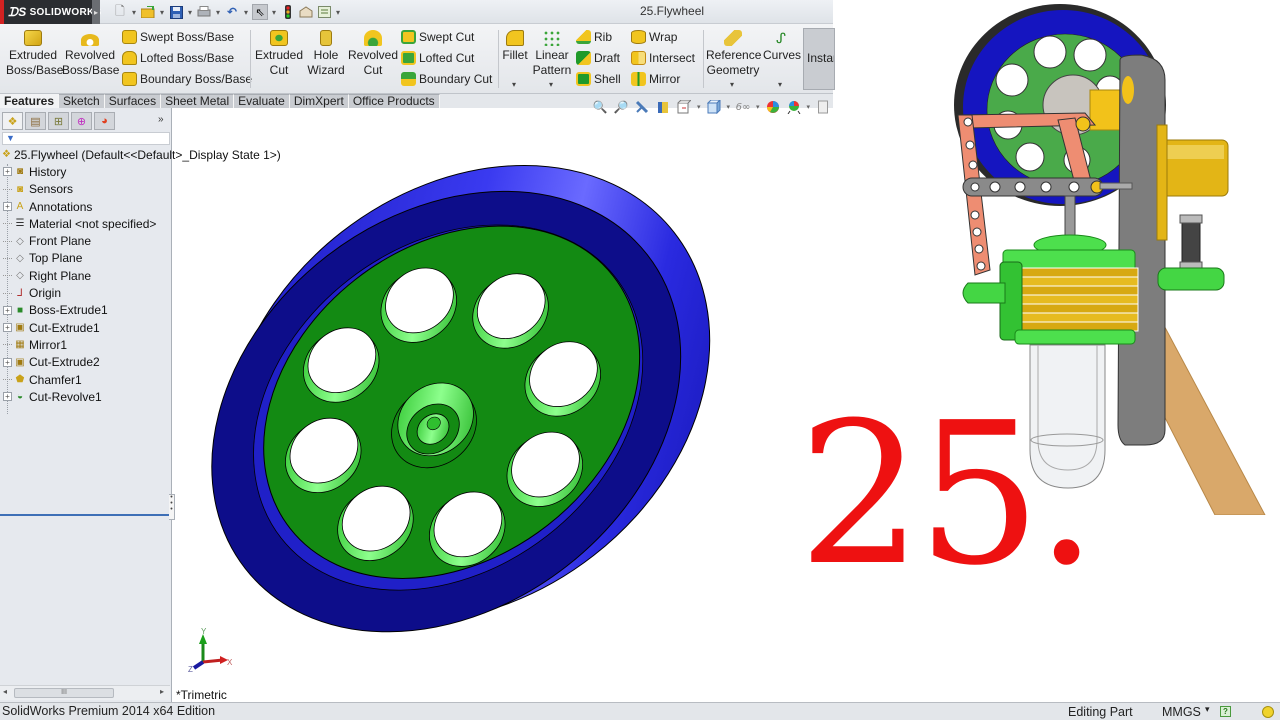 Image resolution: width=1280 pixels, height=720 pixels. Describe the element at coordinates (64, 693) in the screenshot. I see `scroll-thumb: III` at that location.